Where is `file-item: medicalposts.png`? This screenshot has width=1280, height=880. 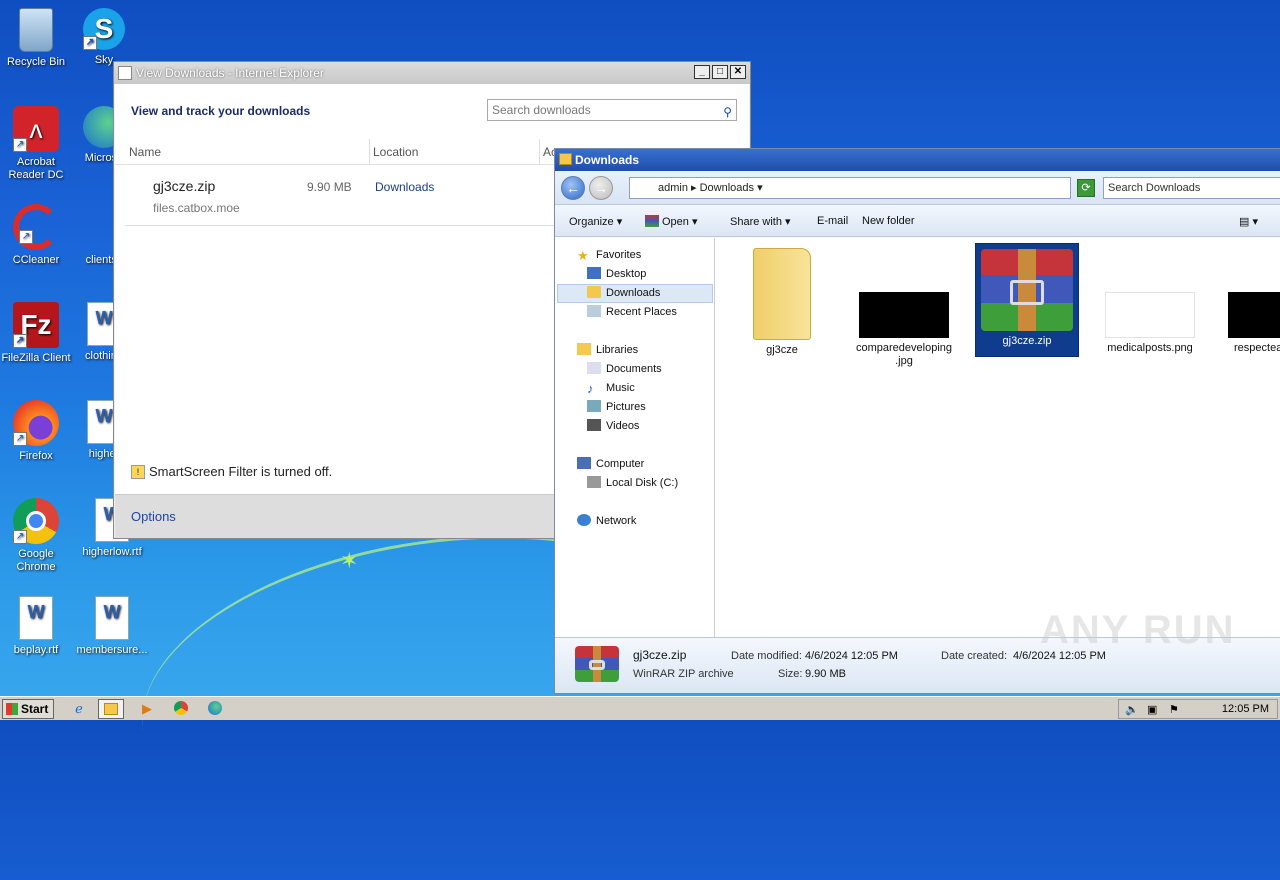
file-item: medicalposts.png is located at coordinates (1150, 301).